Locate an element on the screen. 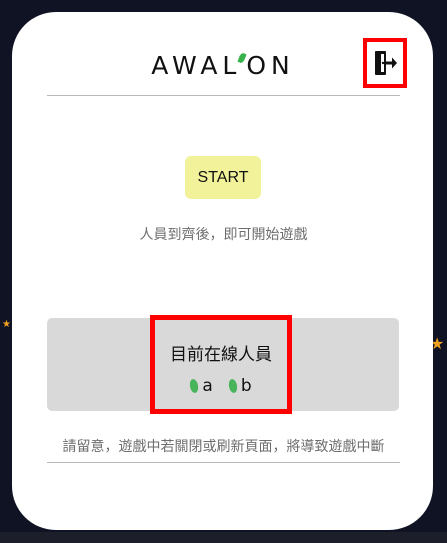 This screenshot has width=447, height=543. refresh-warning: 請留意，遊戲中若關閉或刷新頁面，將導致遊戲中斷 is located at coordinates (223, 447).